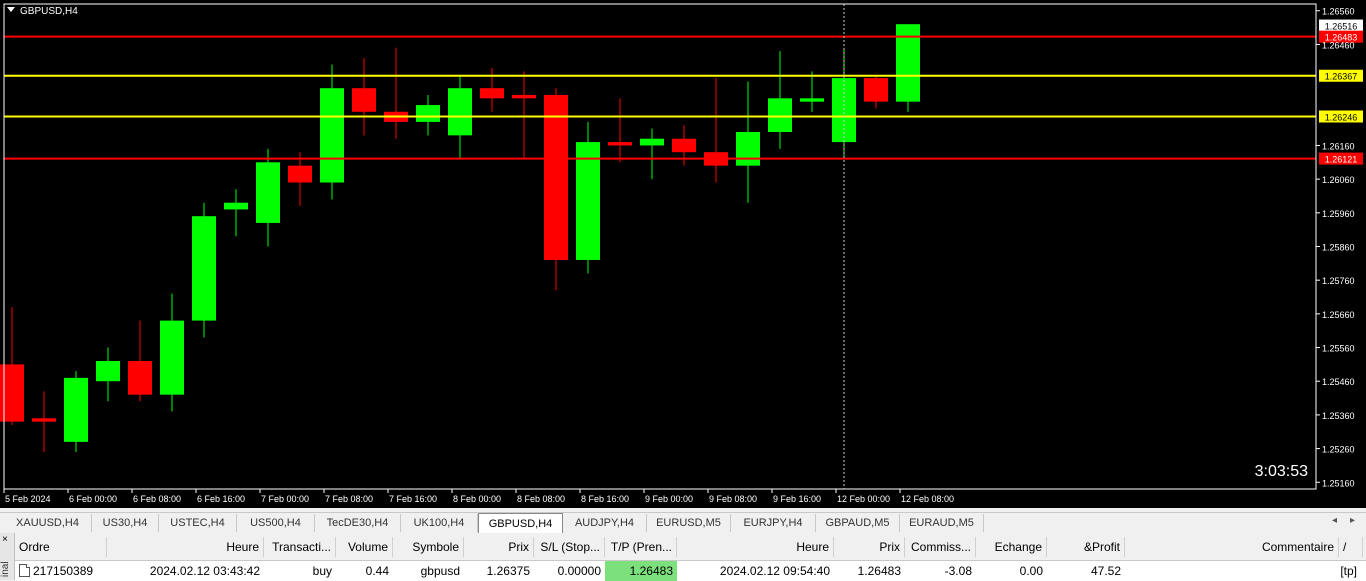 This screenshot has height=581, width=1366. What do you see at coordinates (413, 499) in the screenshot?
I see `time-tick-label: 7 Feb 16:00` at bounding box center [413, 499].